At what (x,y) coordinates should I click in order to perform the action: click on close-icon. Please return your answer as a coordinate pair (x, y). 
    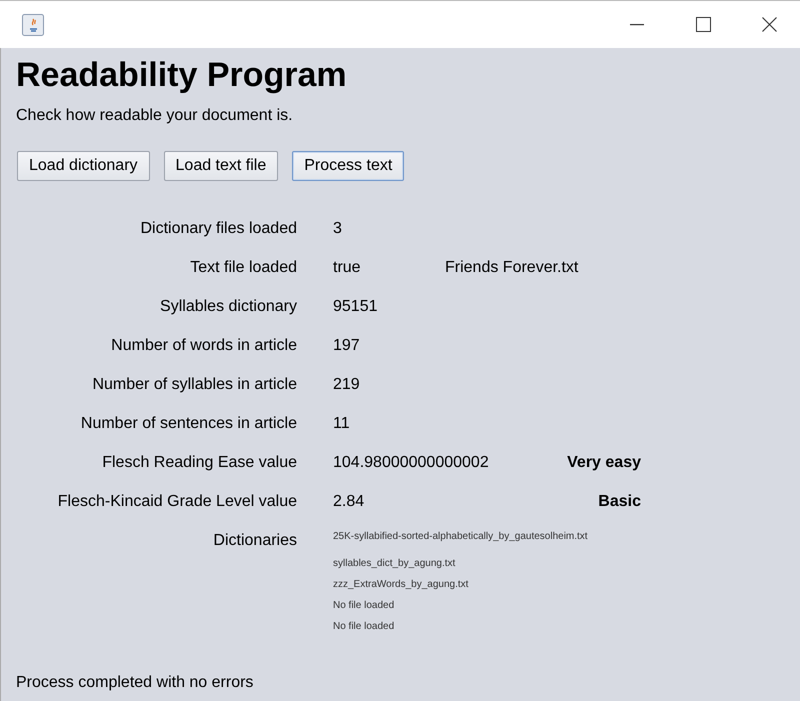
    Looking at the image, I should click on (769, 24).